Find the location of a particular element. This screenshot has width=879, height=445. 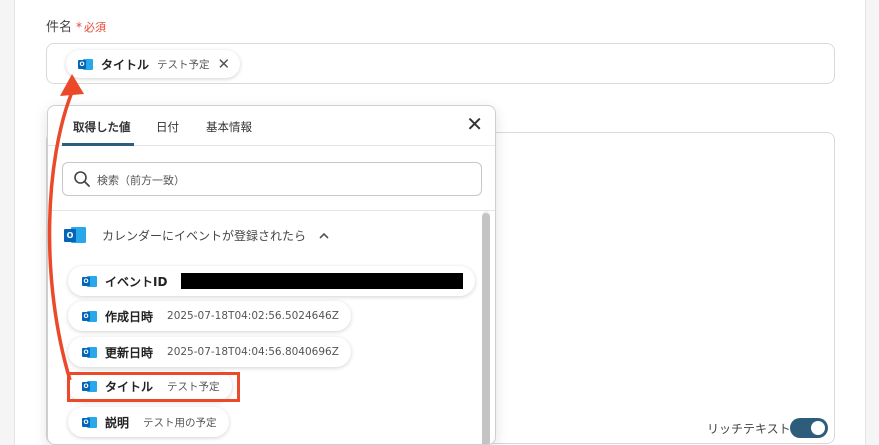

toggle-knob is located at coordinates (818, 428).